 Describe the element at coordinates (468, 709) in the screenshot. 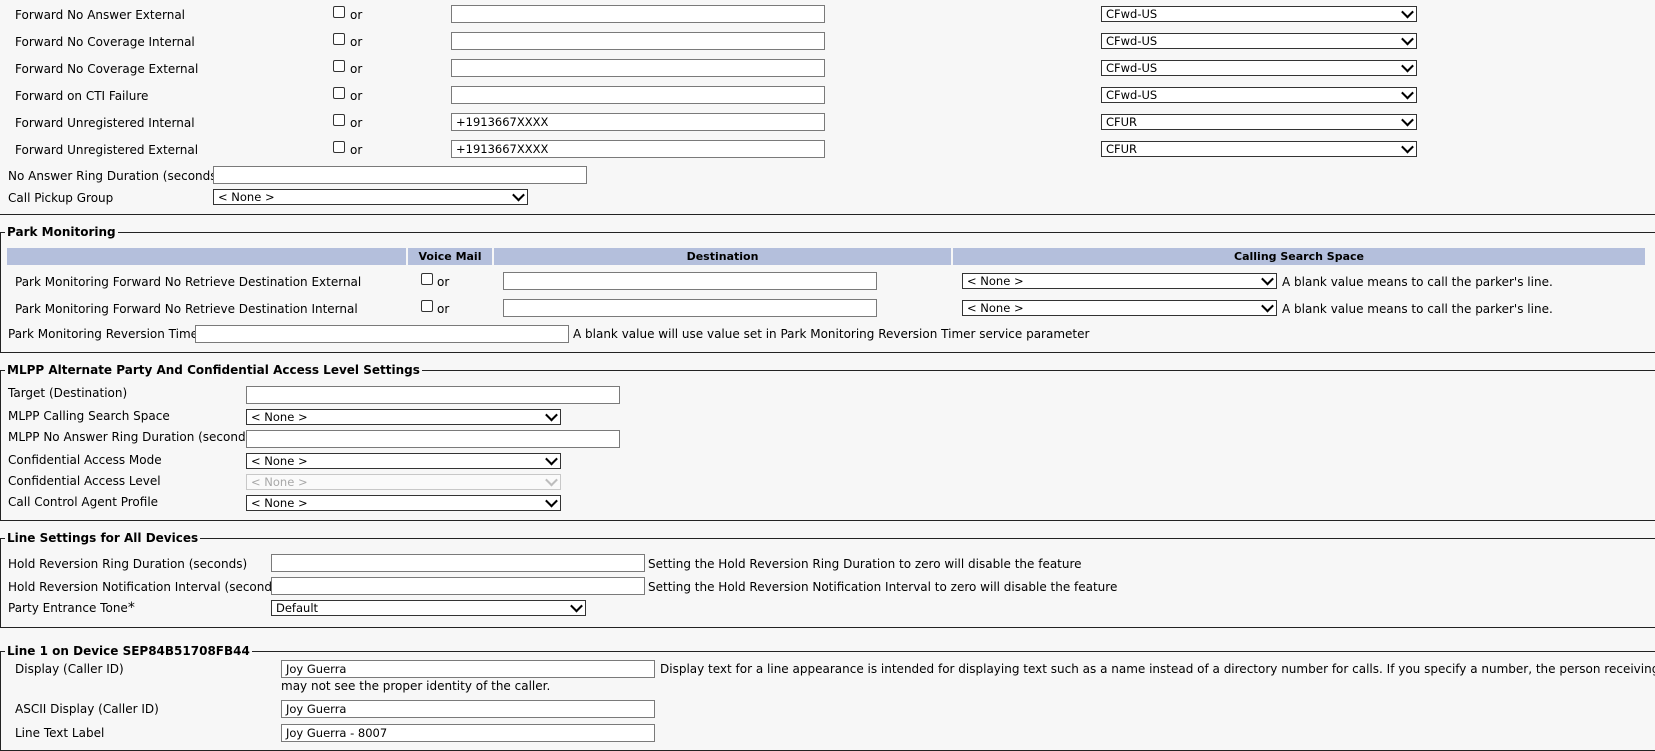

I see `ascii-display-input: Joy Guerra` at that location.